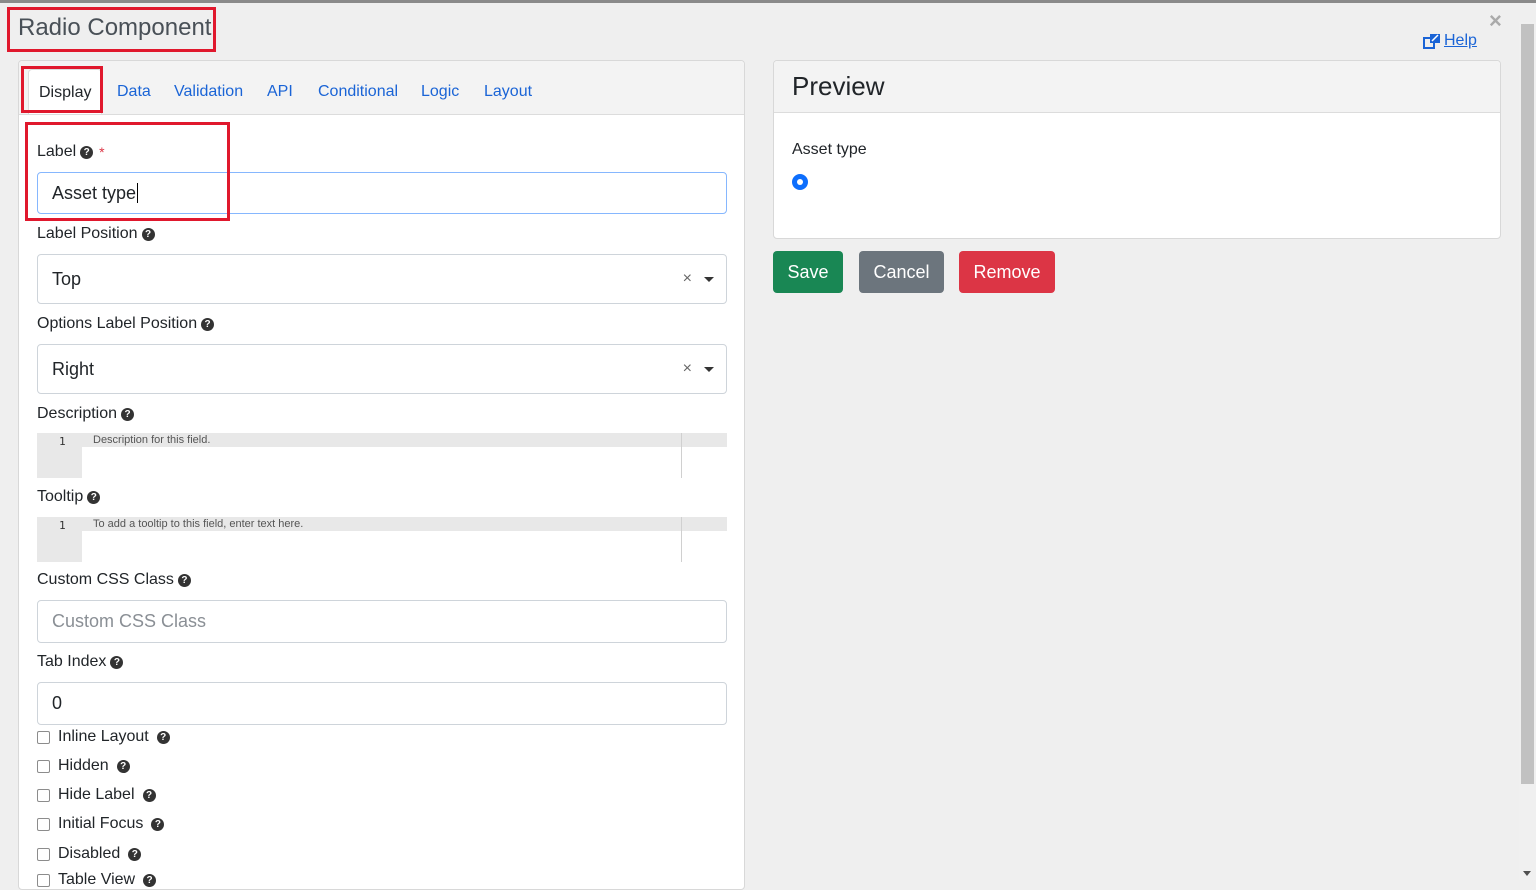  I want to click on cancel-button: Cancel, so click(901, 272).